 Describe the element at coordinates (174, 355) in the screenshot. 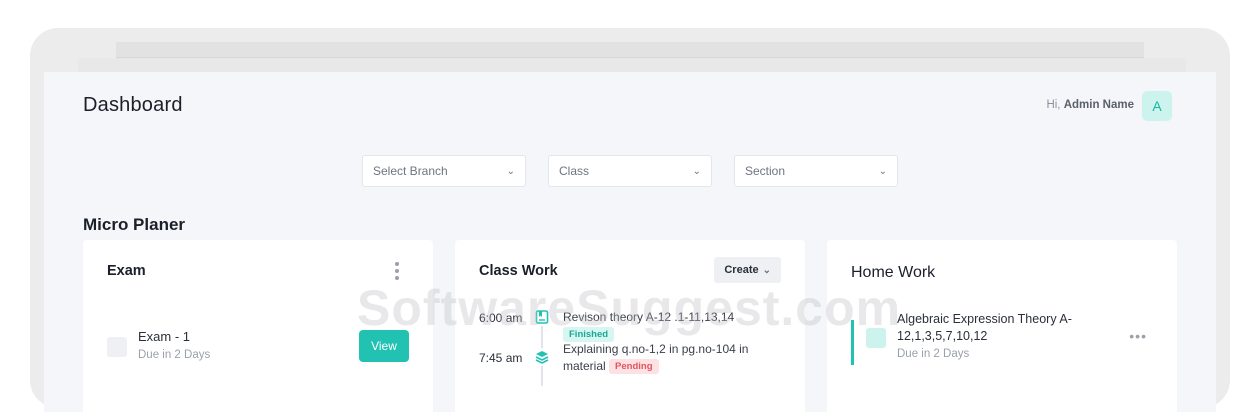

I see `exam-item-due: Due in 2 Days` at that location.